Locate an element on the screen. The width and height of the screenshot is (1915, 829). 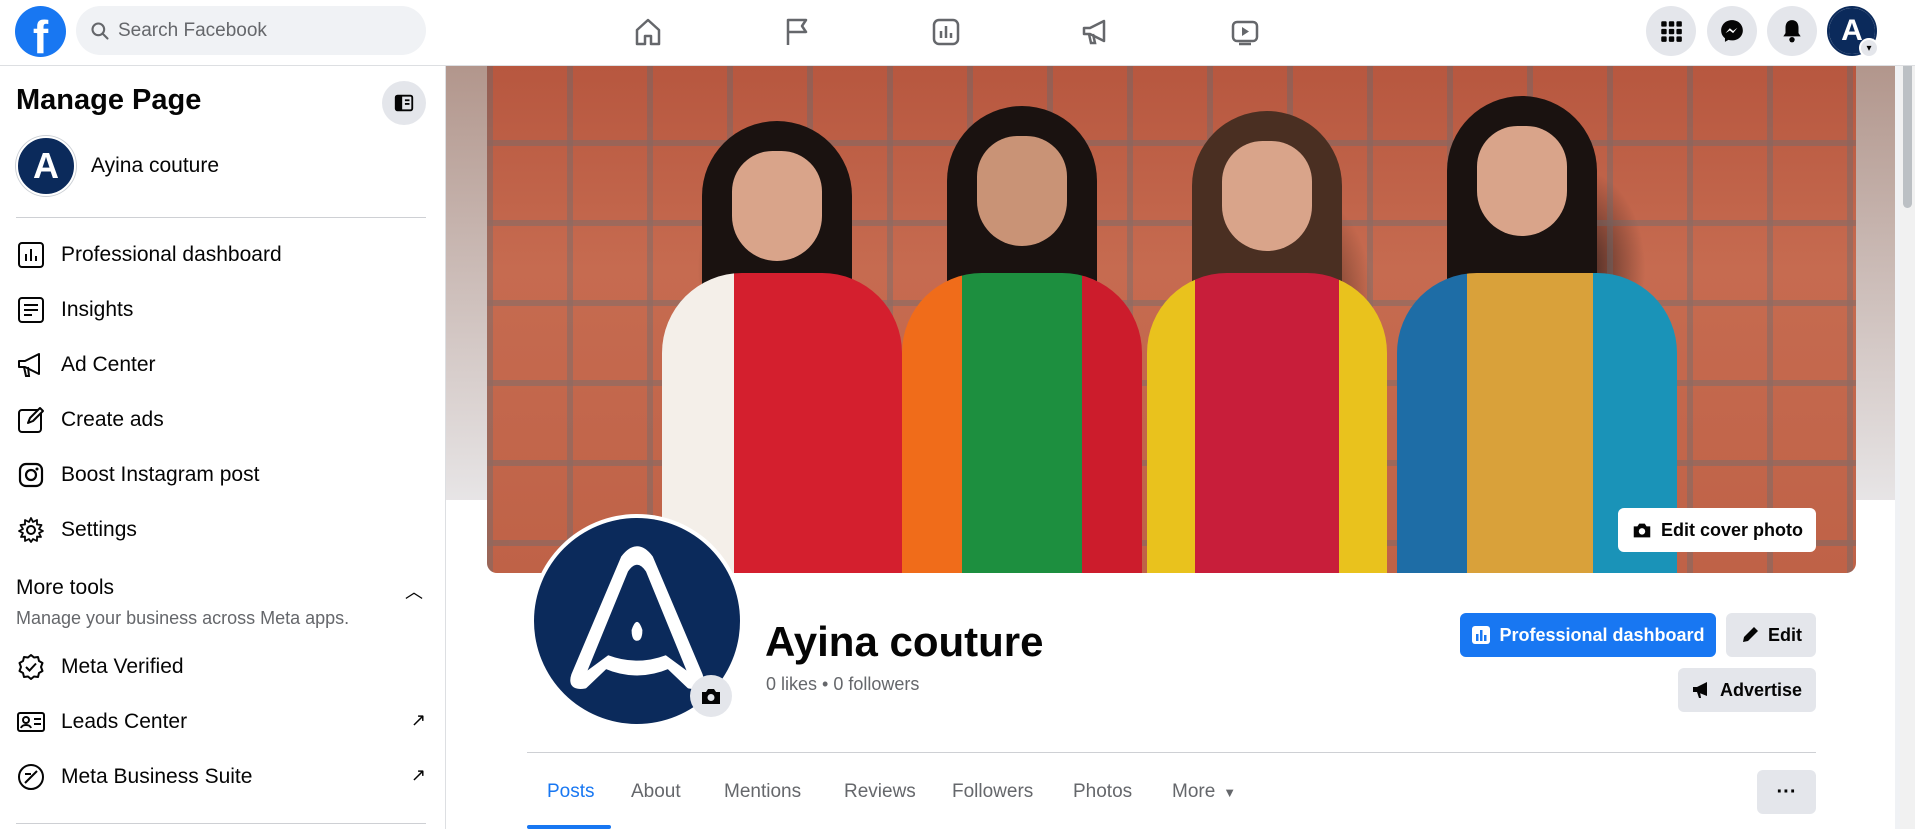
messenger-icon is located at coordinates (1732, 31).